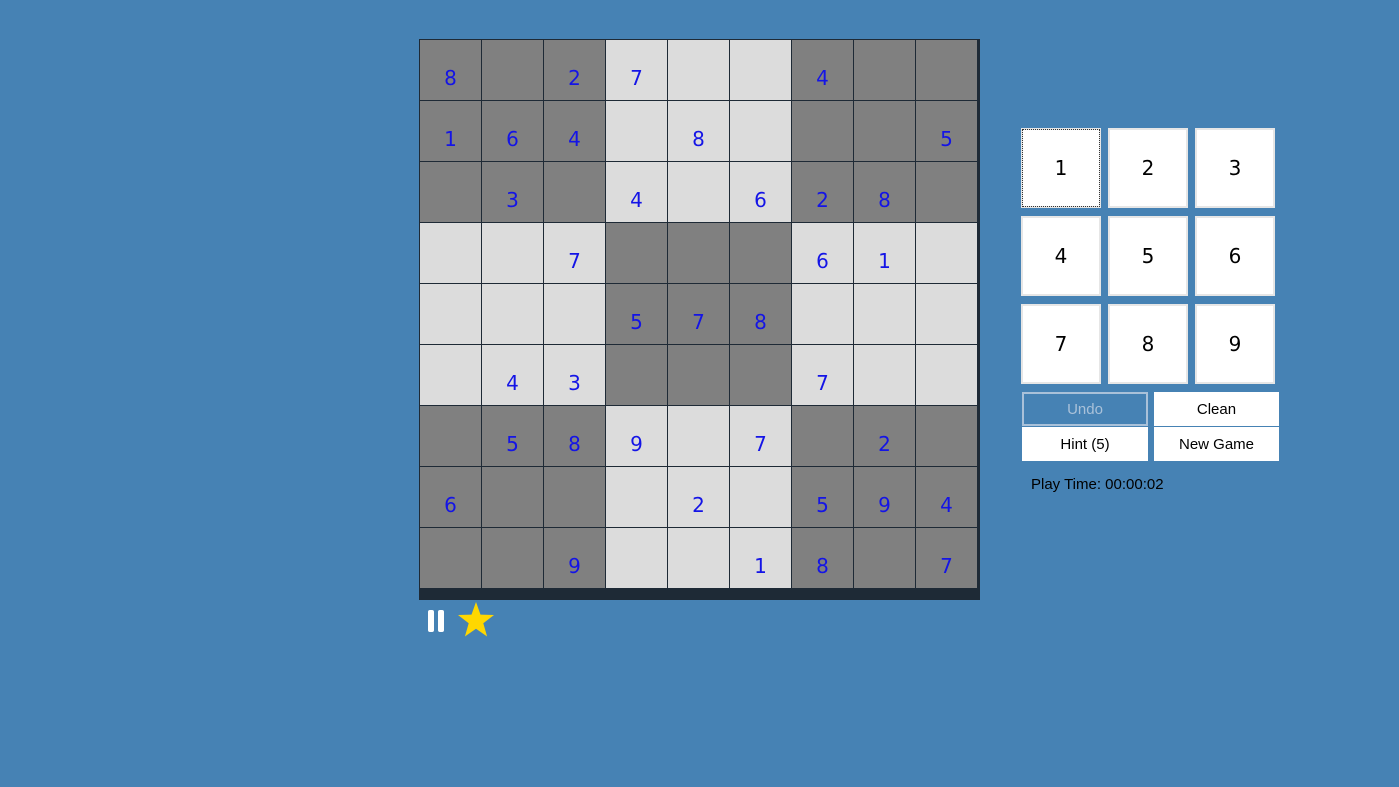  Describe the element at coordinates (636, 375) in the screenshot. I see `sudoku-cell-r6-c4` at that location.